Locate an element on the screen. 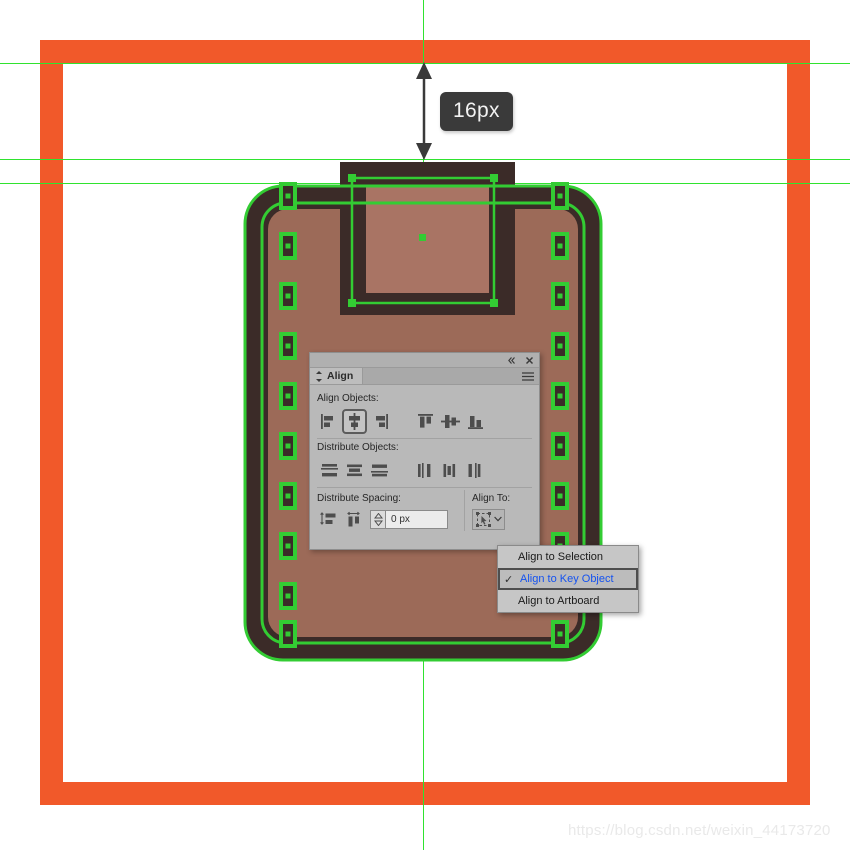 The image size is (850, 850). align-btn-horizontal-distribute-left is located at coordinates (425, 470).